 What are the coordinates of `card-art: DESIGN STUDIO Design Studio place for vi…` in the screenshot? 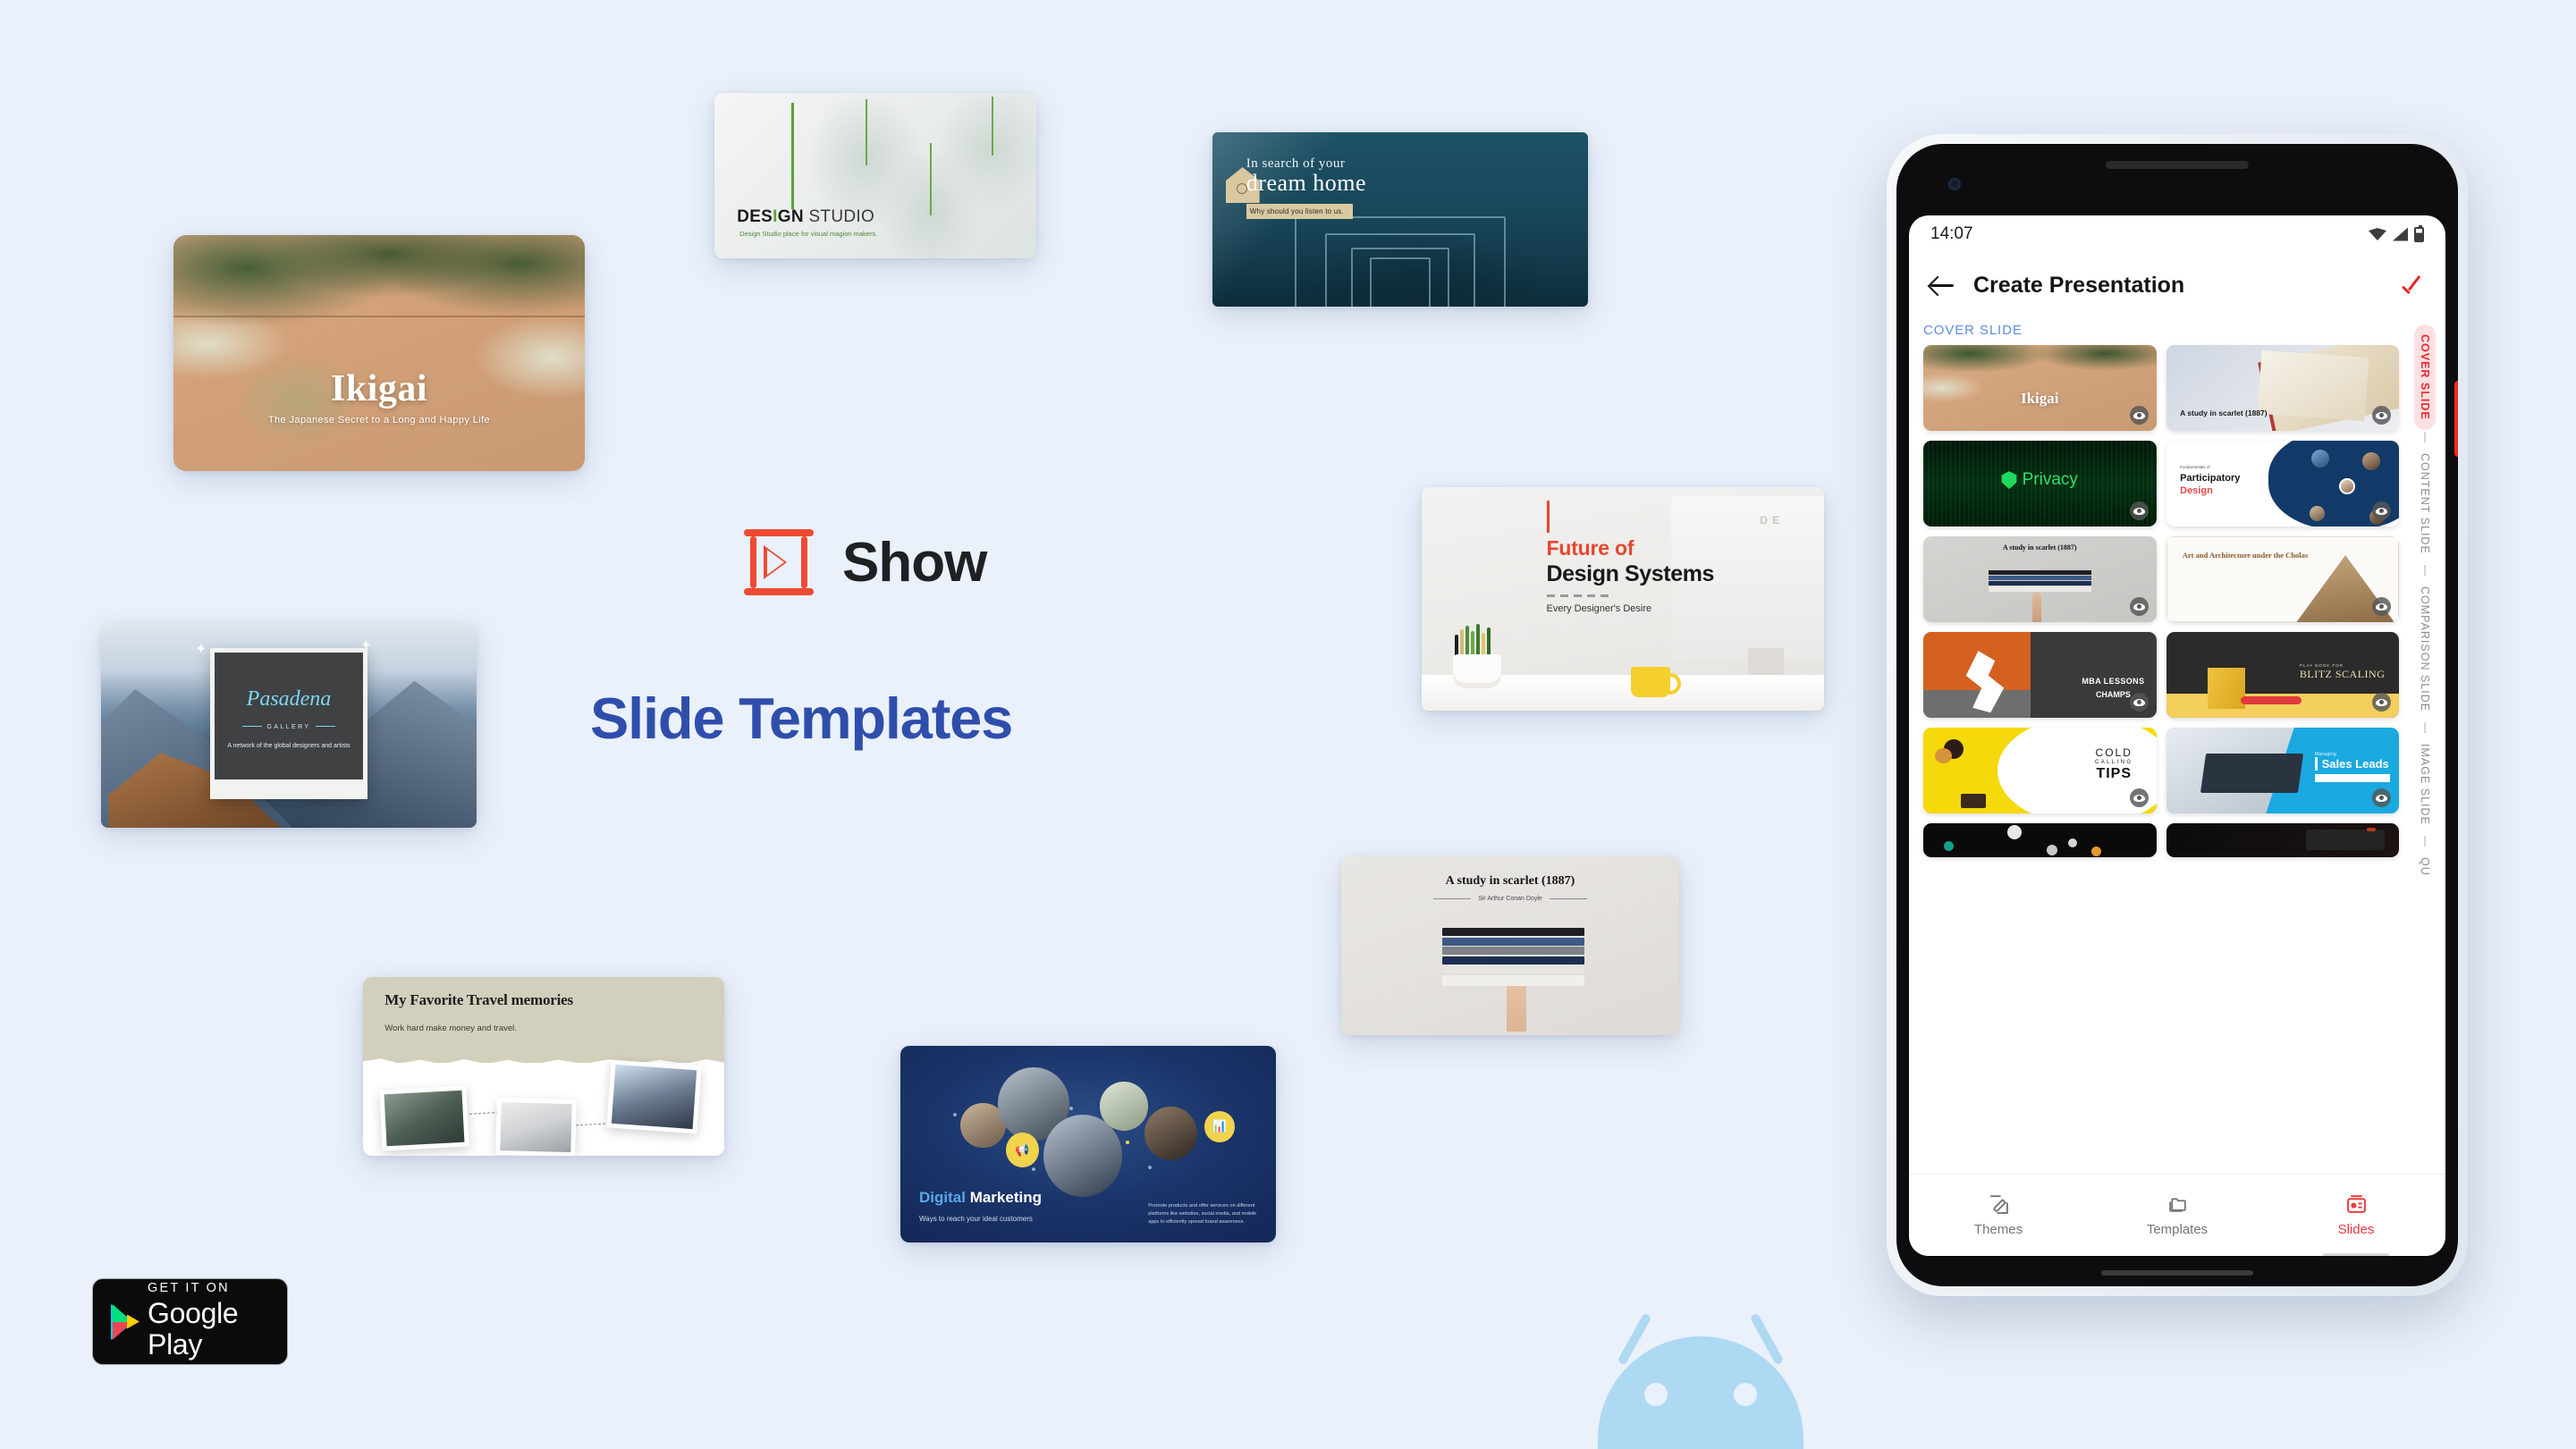 It's located at (875, 175).